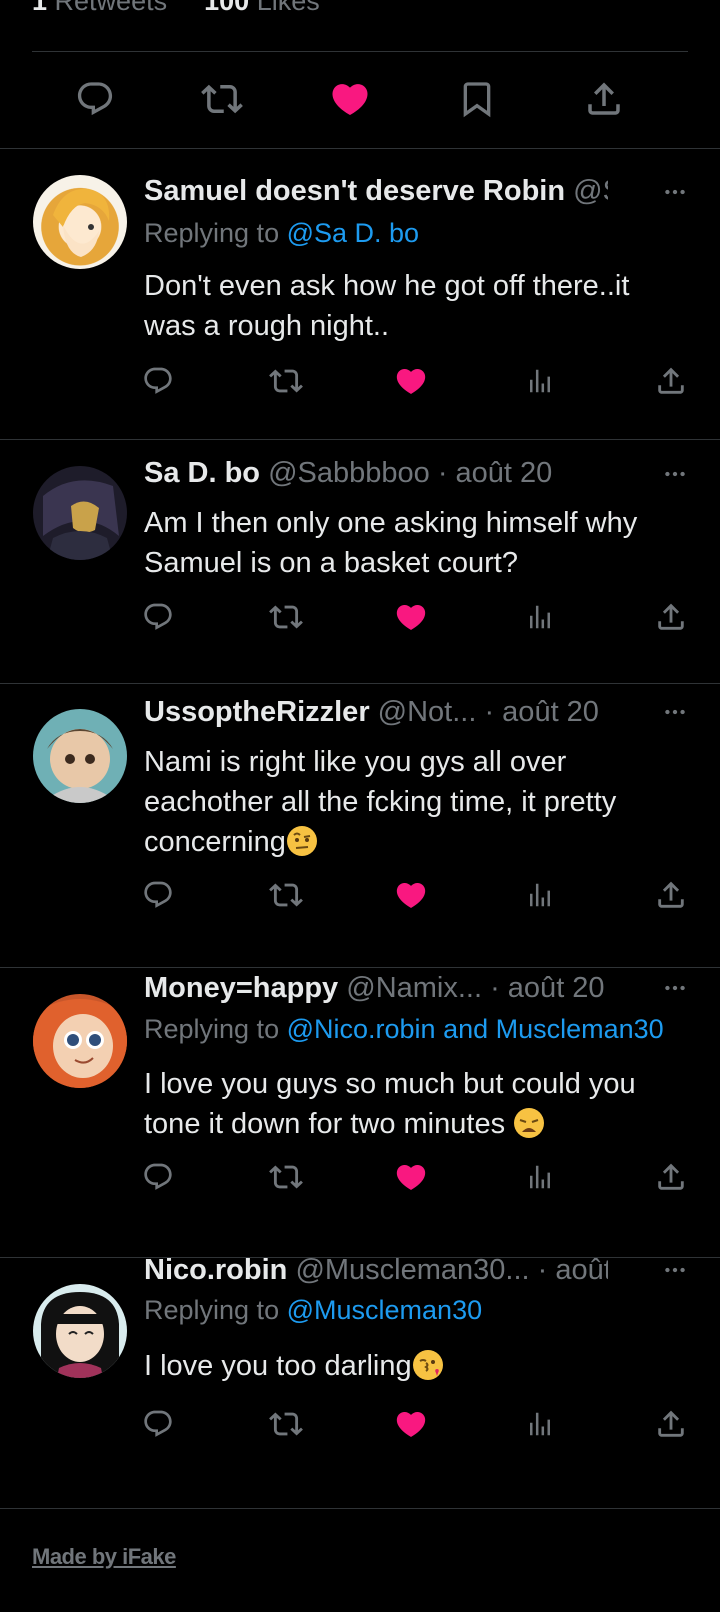  I want to click on handle-date: @S, so click(590, 191).